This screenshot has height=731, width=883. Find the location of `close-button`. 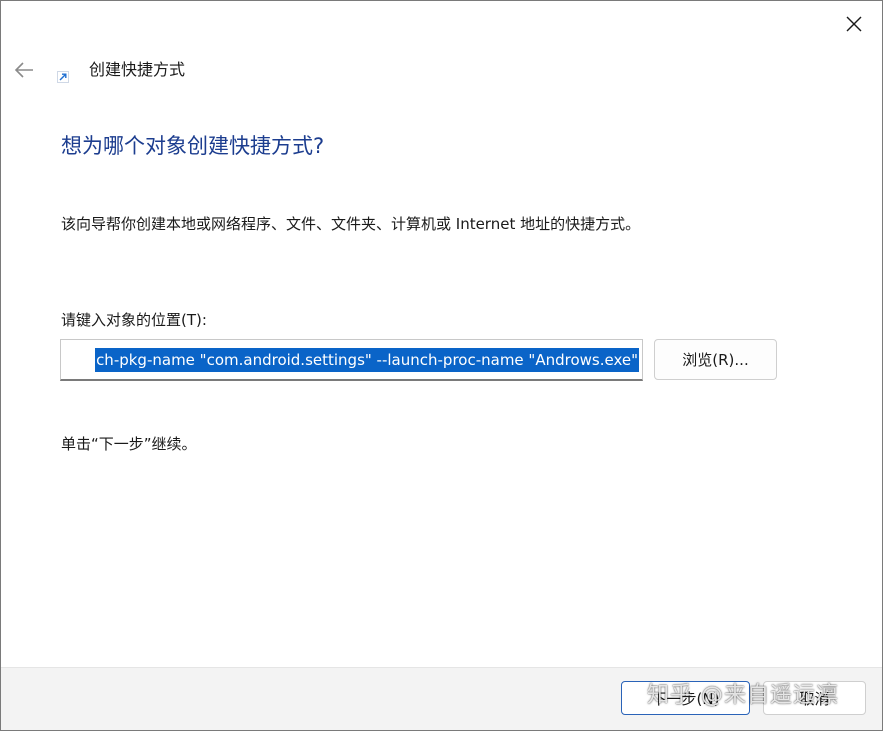

close-button is located at coordinates (854, 24).